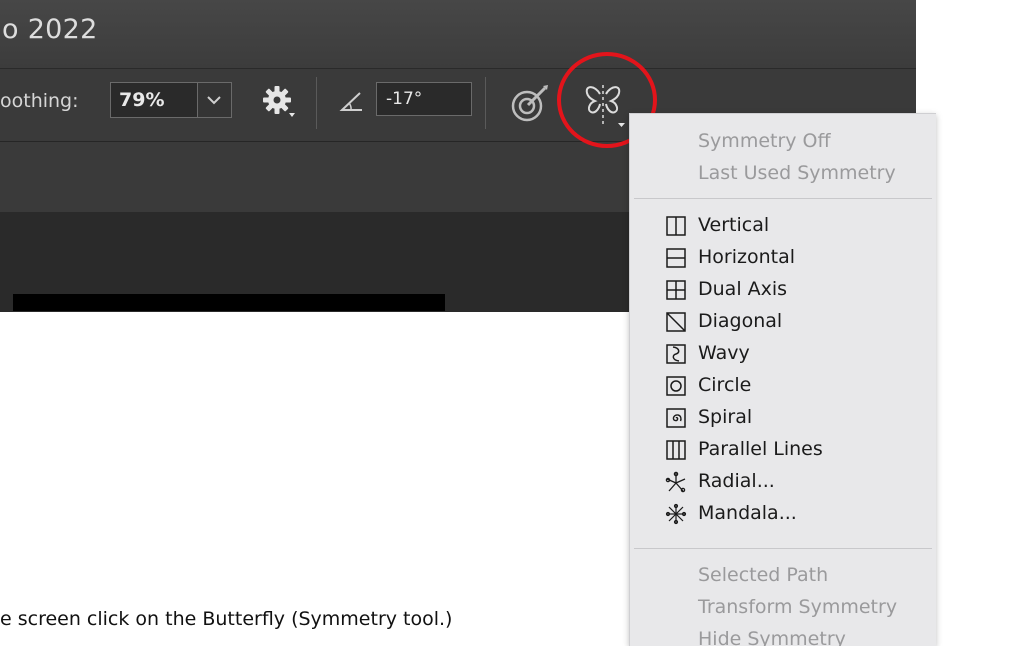 The width and height of the screenshot is (1021, 646). I want to click on menu-item-selected-path: Selected Path, so click(783, 575).